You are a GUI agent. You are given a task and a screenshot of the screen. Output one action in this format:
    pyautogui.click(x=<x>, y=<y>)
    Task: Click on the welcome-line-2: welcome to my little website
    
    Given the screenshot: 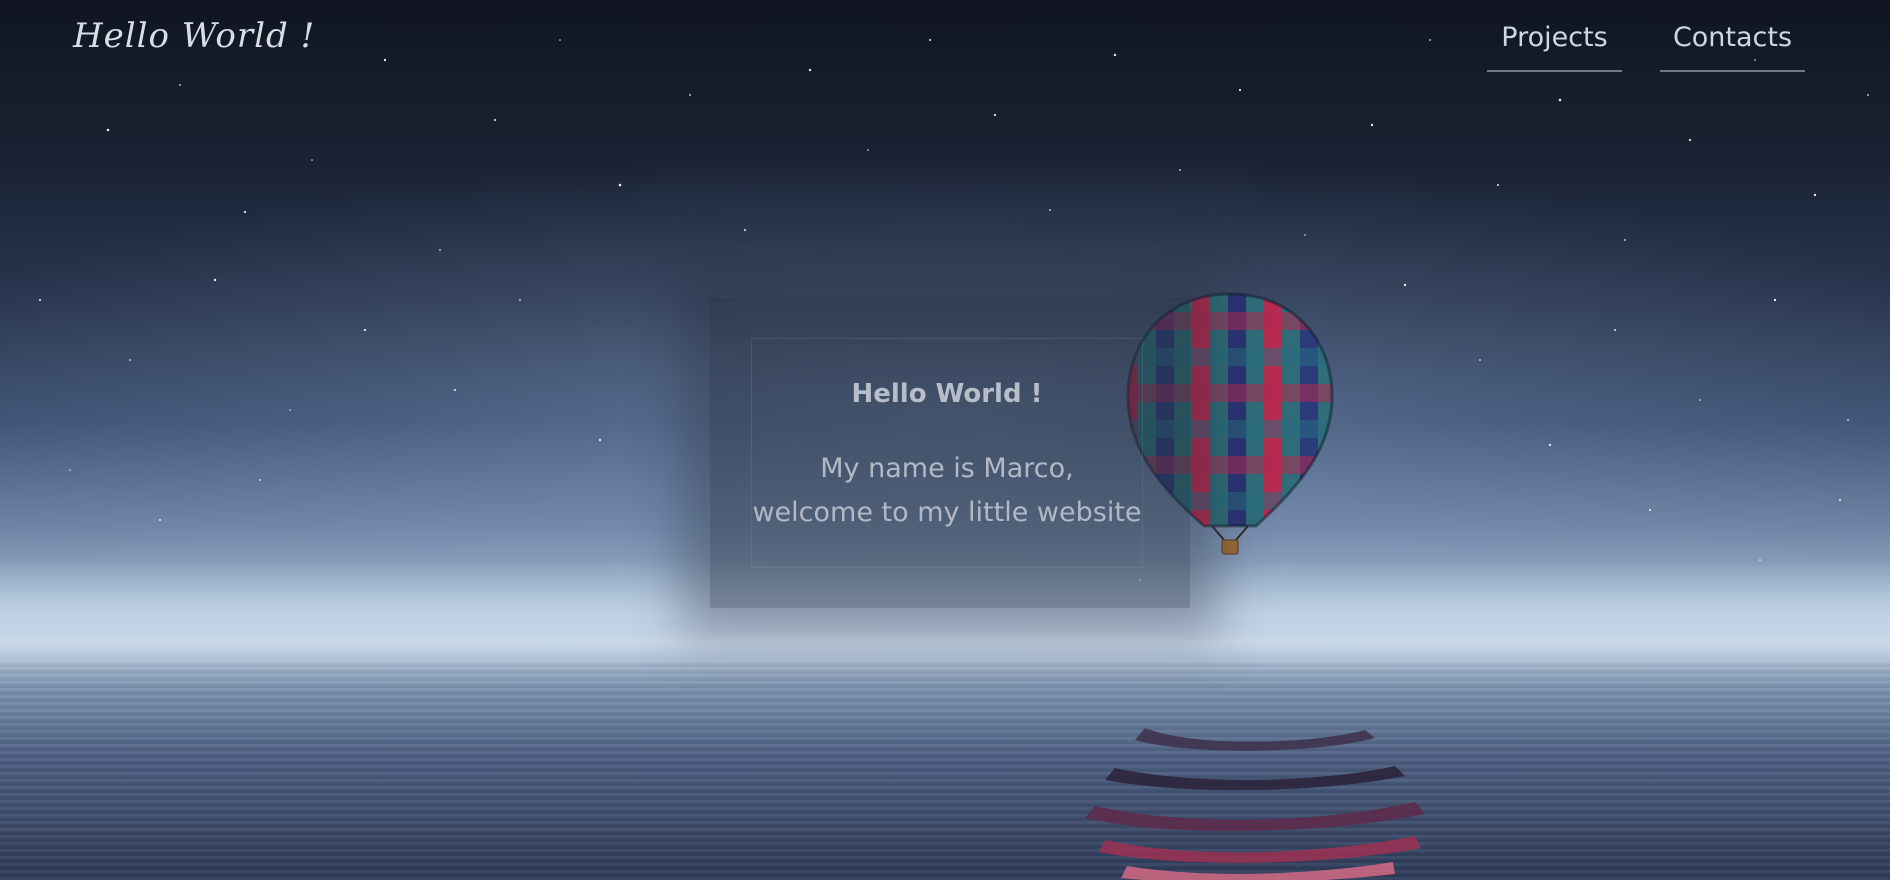 What is the action you would take?
    pyautogui.click(x=947, y=512)
    